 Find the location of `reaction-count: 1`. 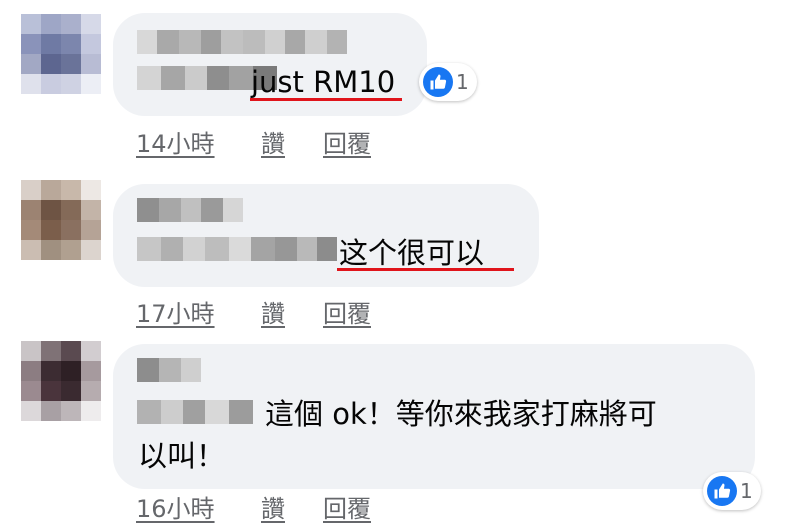

reaction-count: 1 is located at coordinates (462, 82).